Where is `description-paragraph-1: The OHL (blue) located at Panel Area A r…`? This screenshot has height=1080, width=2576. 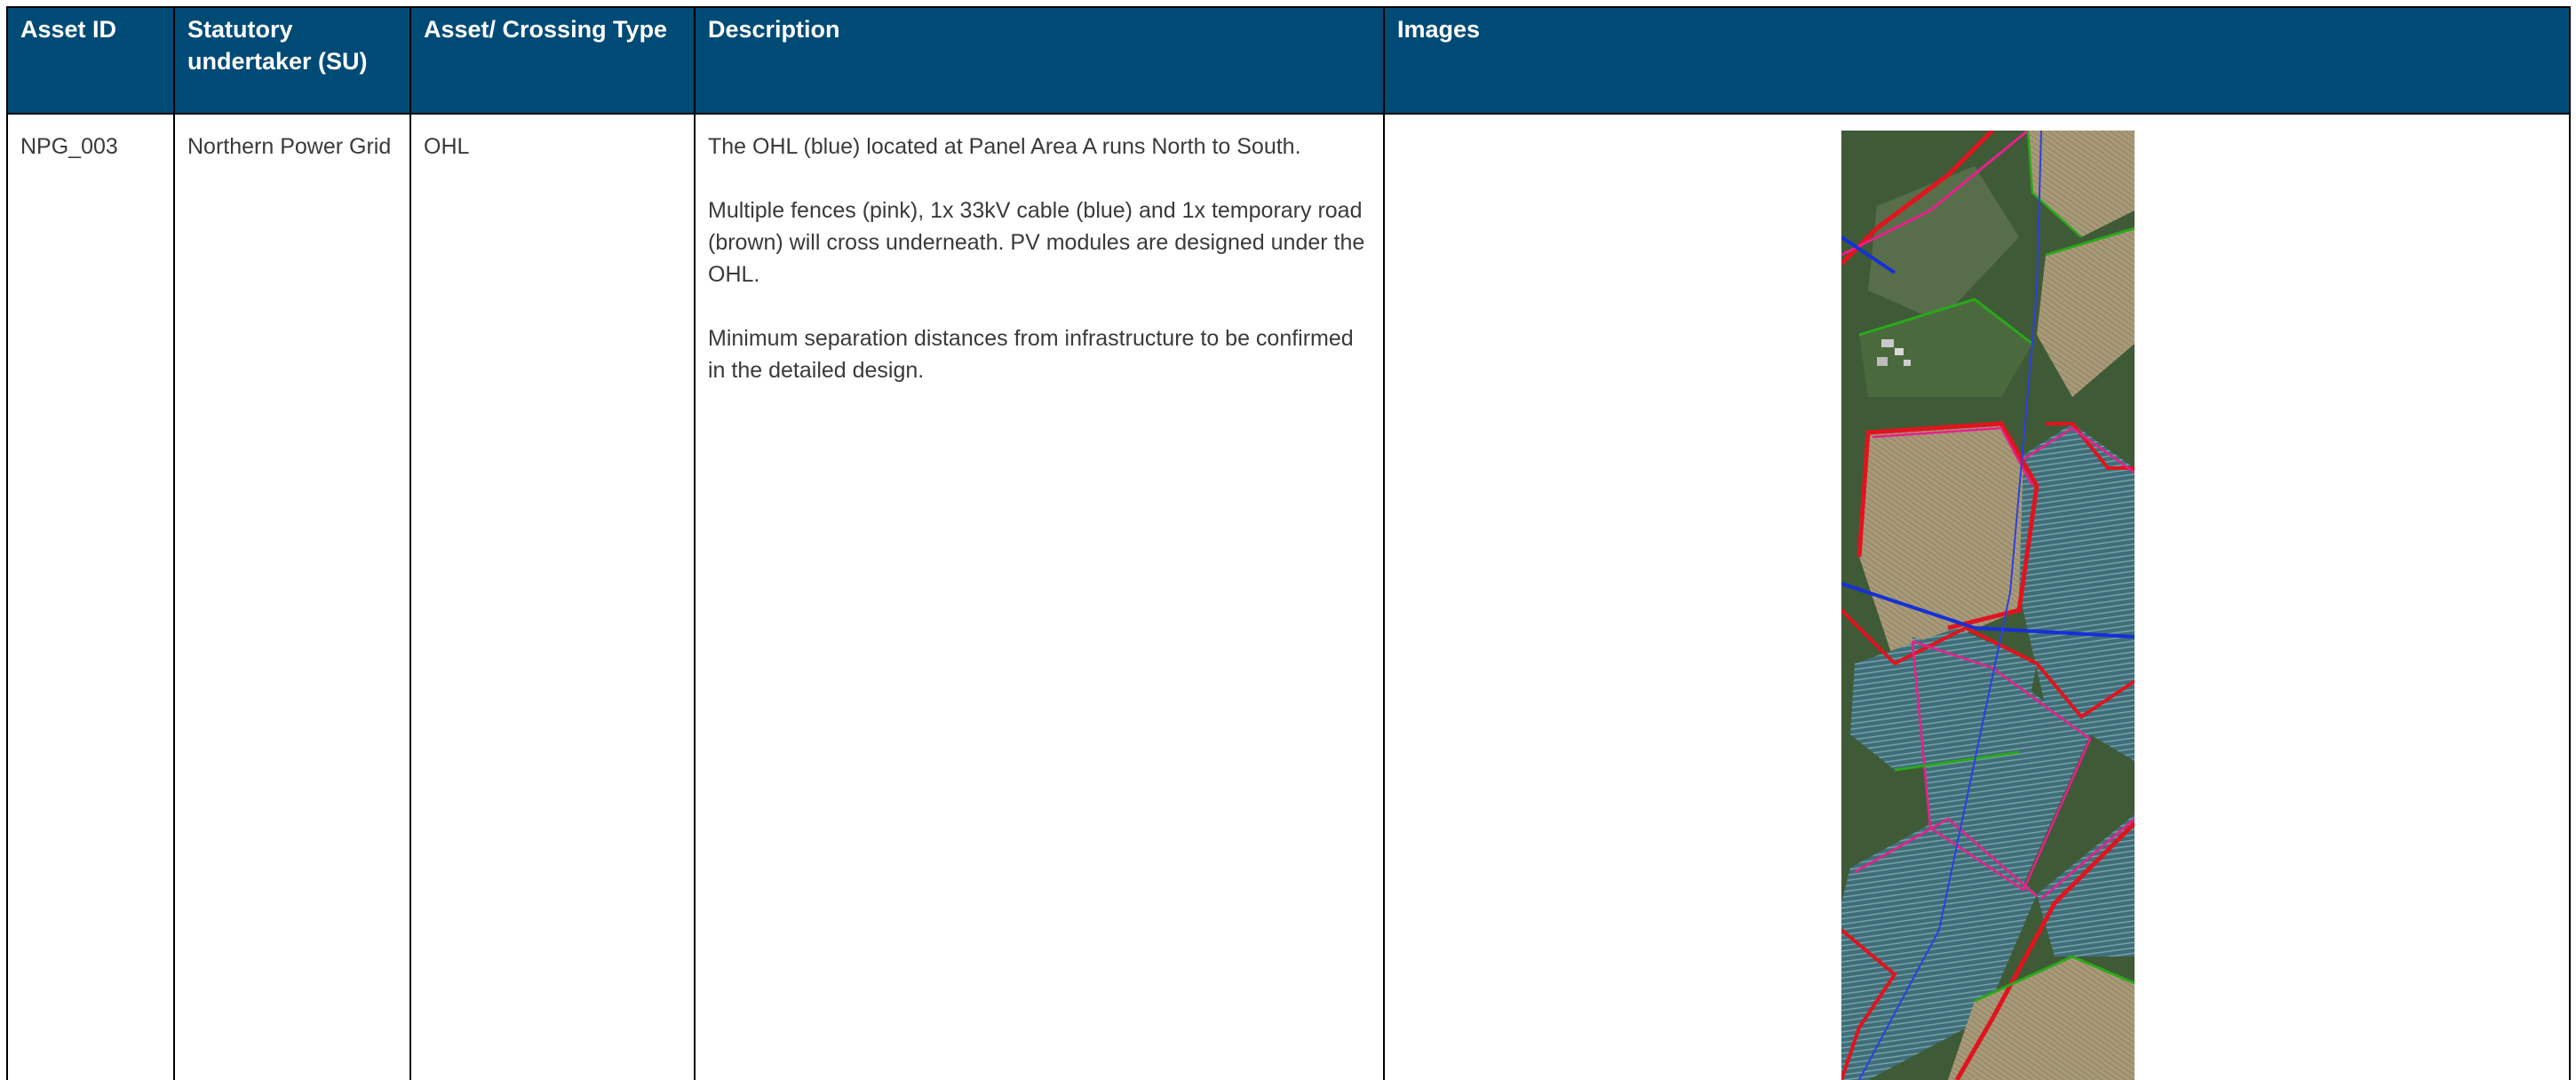
description-paragraph-1: The OHL (blue) located at Panel Area A r… is located at coordinates (1004, 147).